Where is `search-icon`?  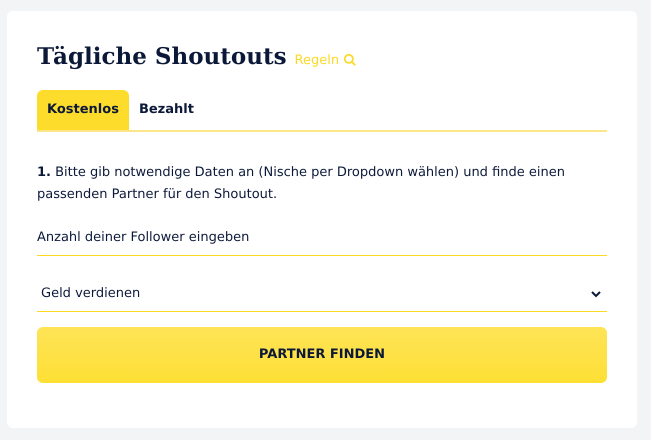
search-icon is located at coordinates (350, 60).